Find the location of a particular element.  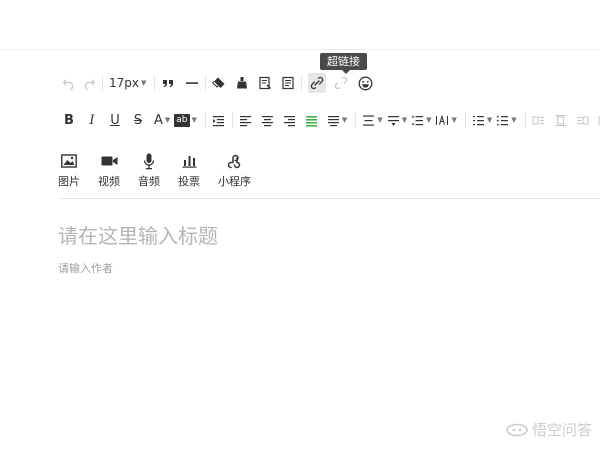

insert-mini-program-button: 小程序 is located at coordinates (234, 170).